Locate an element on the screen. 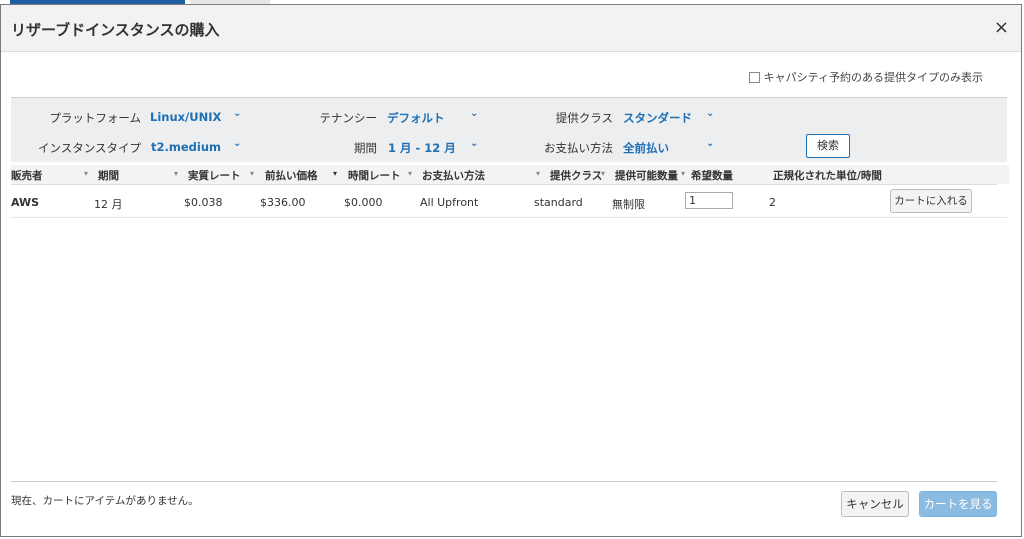 The image size is (1024, 539). dialog-title: リザーブドインスタンスの購入 is located at coordinates (115, 30).